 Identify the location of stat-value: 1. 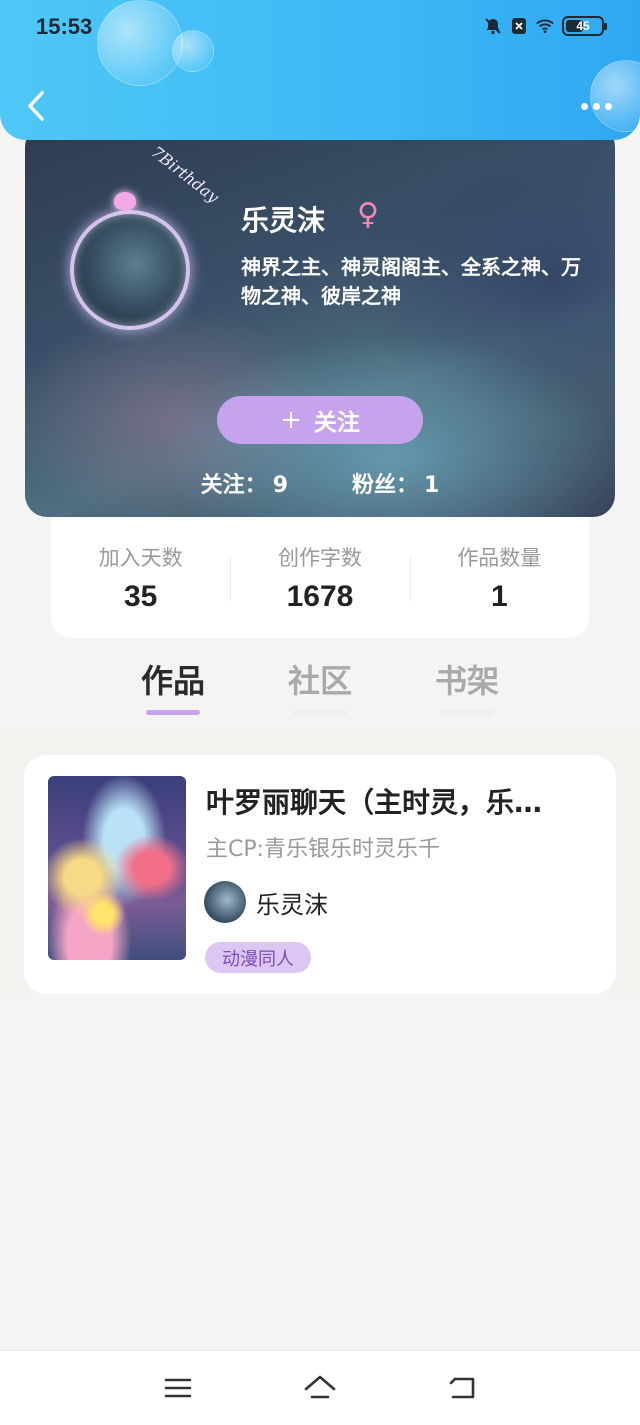
(499, 596).